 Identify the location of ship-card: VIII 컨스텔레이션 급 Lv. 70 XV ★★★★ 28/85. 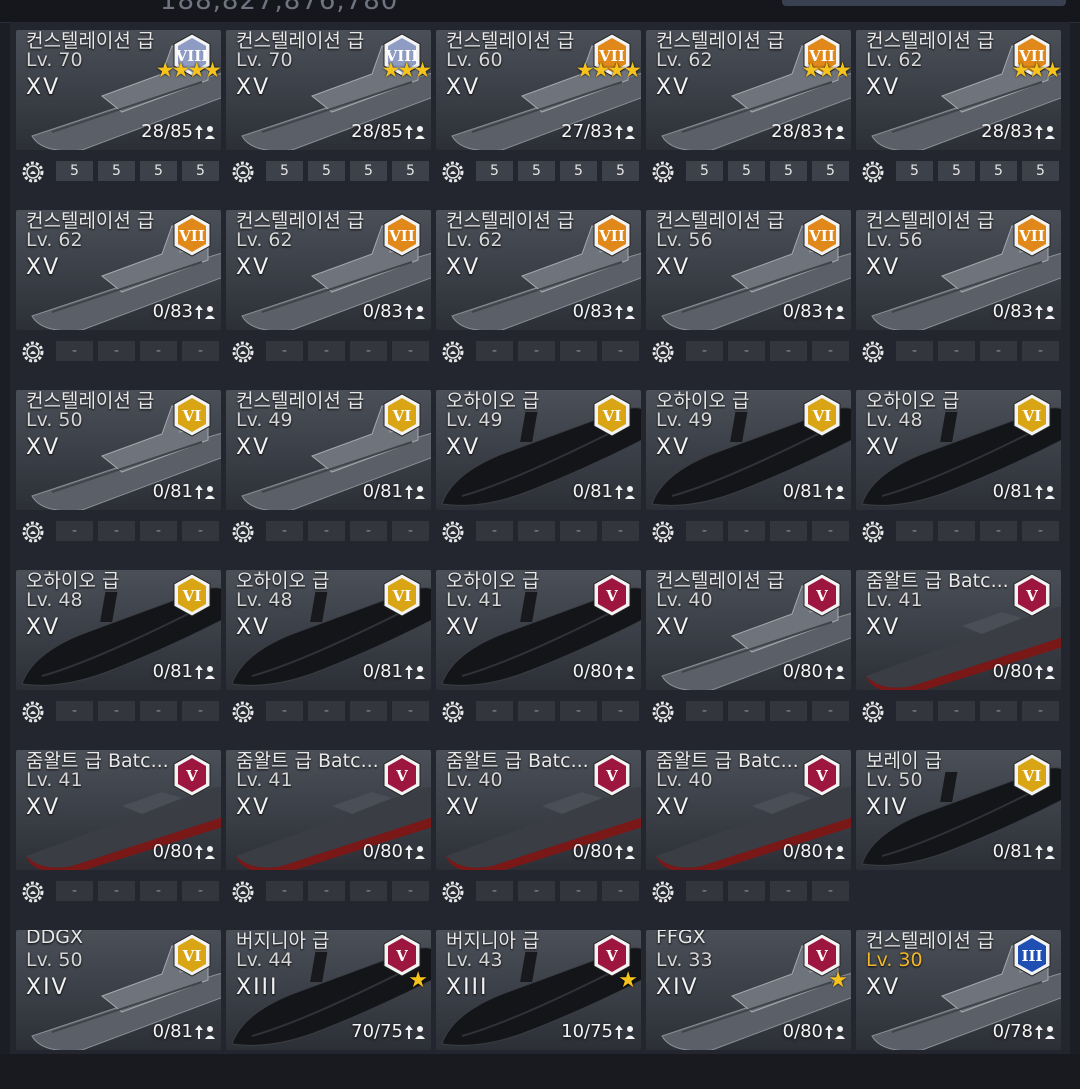
(118, 90).